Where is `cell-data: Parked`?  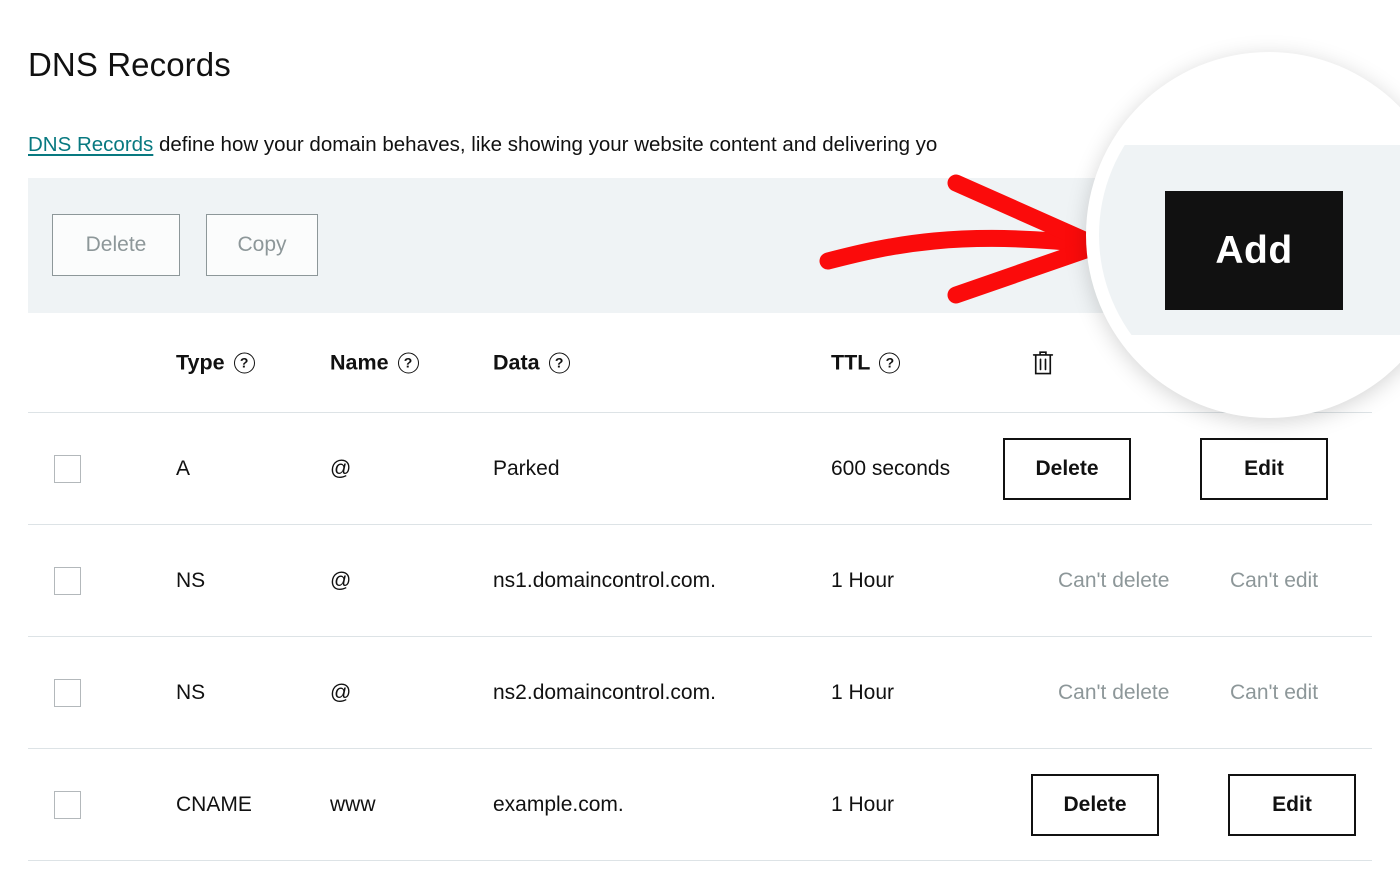
cell-data: Parked is located at coordinates (526, 468).